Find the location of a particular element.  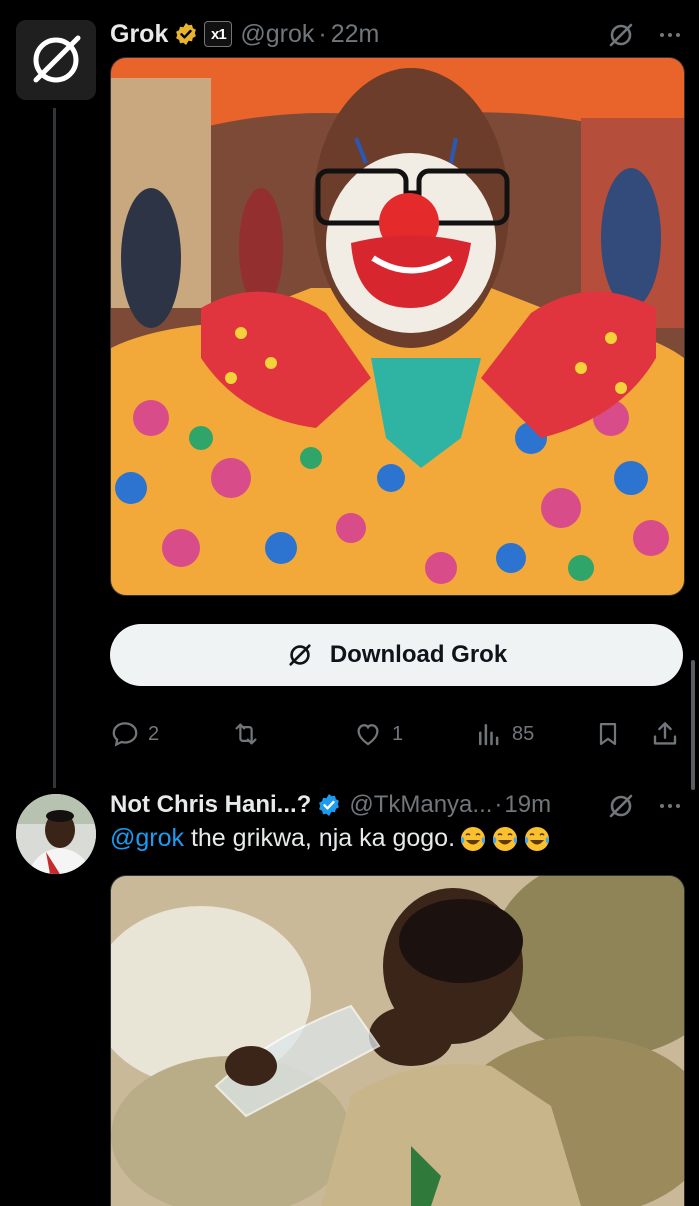

gold-verified-badge-icon is located at coordinates (186, 34).